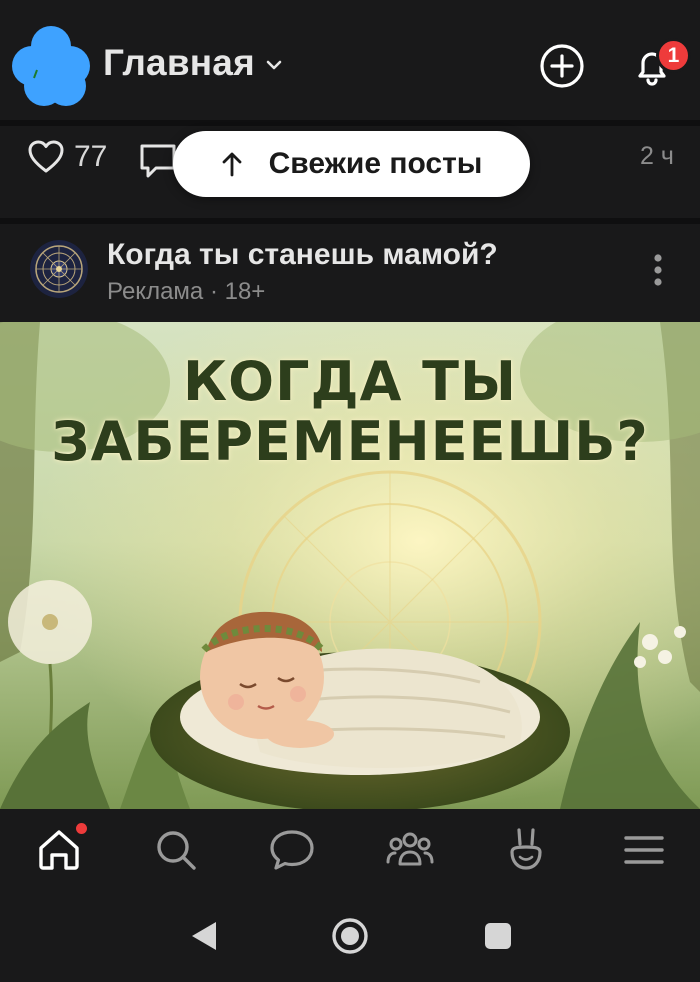 The height and width of the screenshot is (982, 700). I want to click on banner-headline: КОГДА ТЫ ЗАБЕРЕМЕНЕЕШЬ?, so click(350, 412).